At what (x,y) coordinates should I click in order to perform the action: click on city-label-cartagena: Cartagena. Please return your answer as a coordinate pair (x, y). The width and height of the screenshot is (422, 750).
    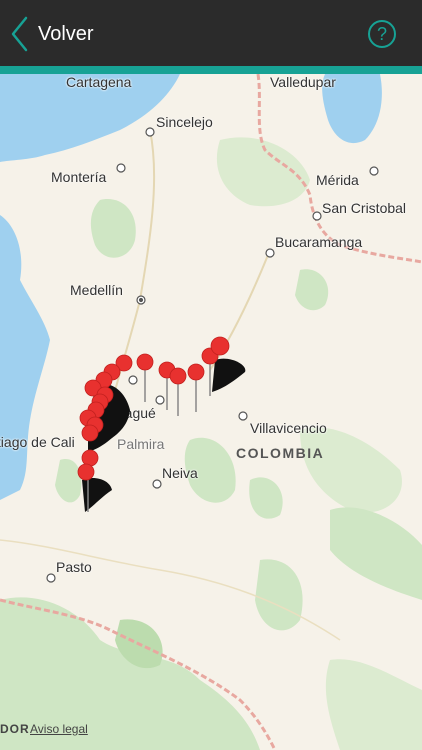
    Looking at the image, I should click on (99, 82).